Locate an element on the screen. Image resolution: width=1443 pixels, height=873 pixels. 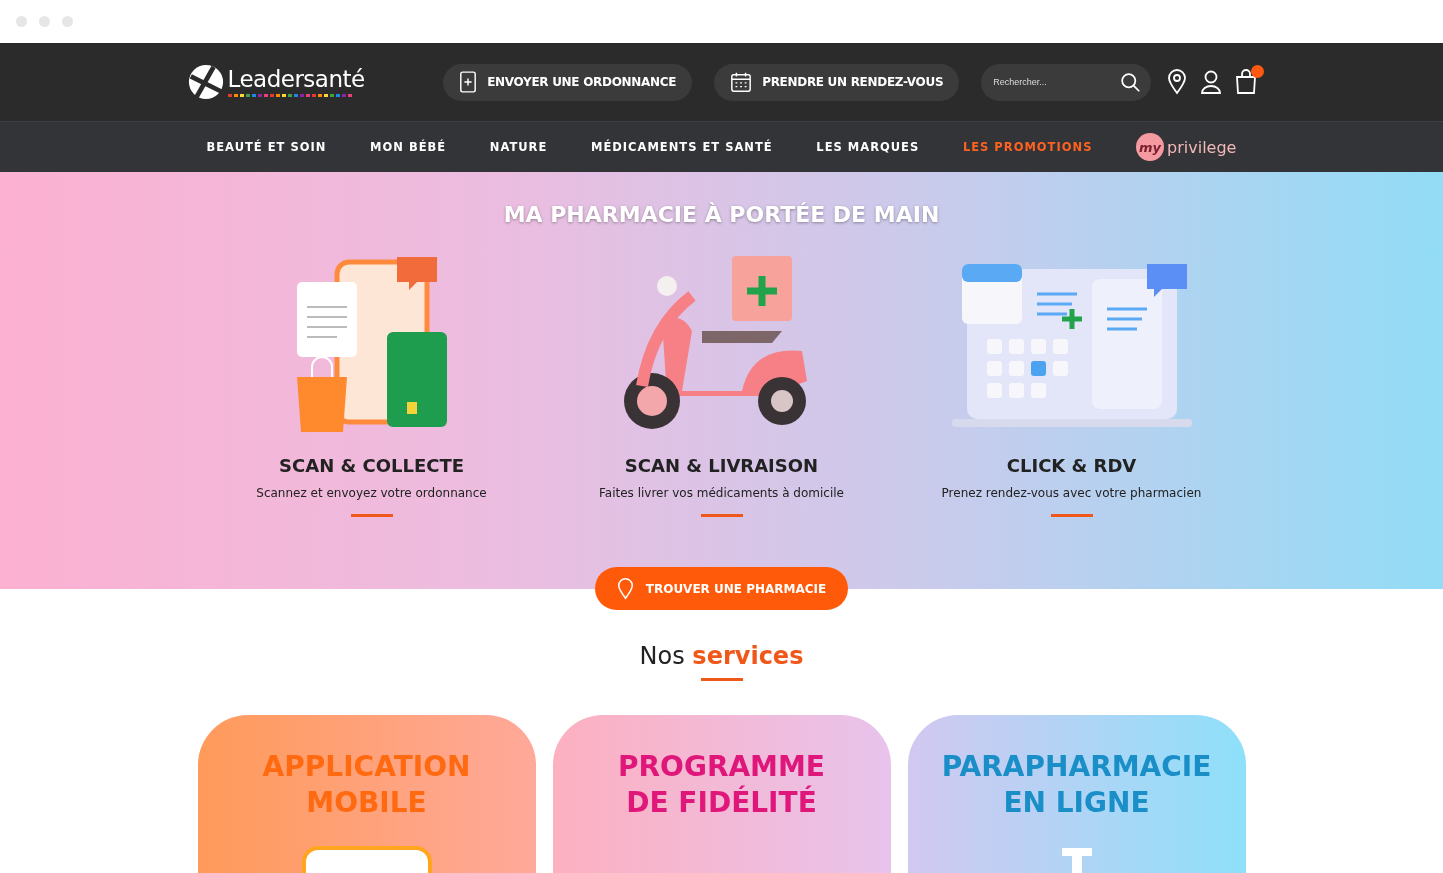
shopping-bag-icon is located at coordinates (1245, 82).